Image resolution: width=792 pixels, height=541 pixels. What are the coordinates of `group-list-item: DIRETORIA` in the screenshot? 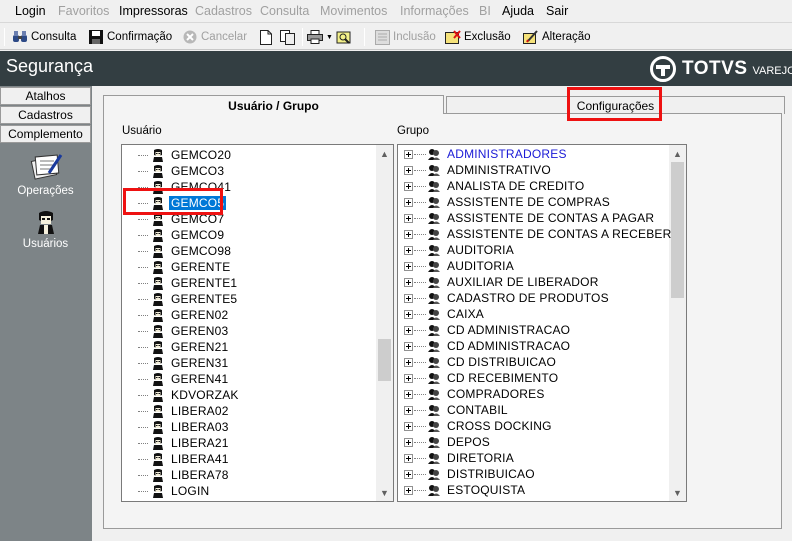 It's located at (460, 458).